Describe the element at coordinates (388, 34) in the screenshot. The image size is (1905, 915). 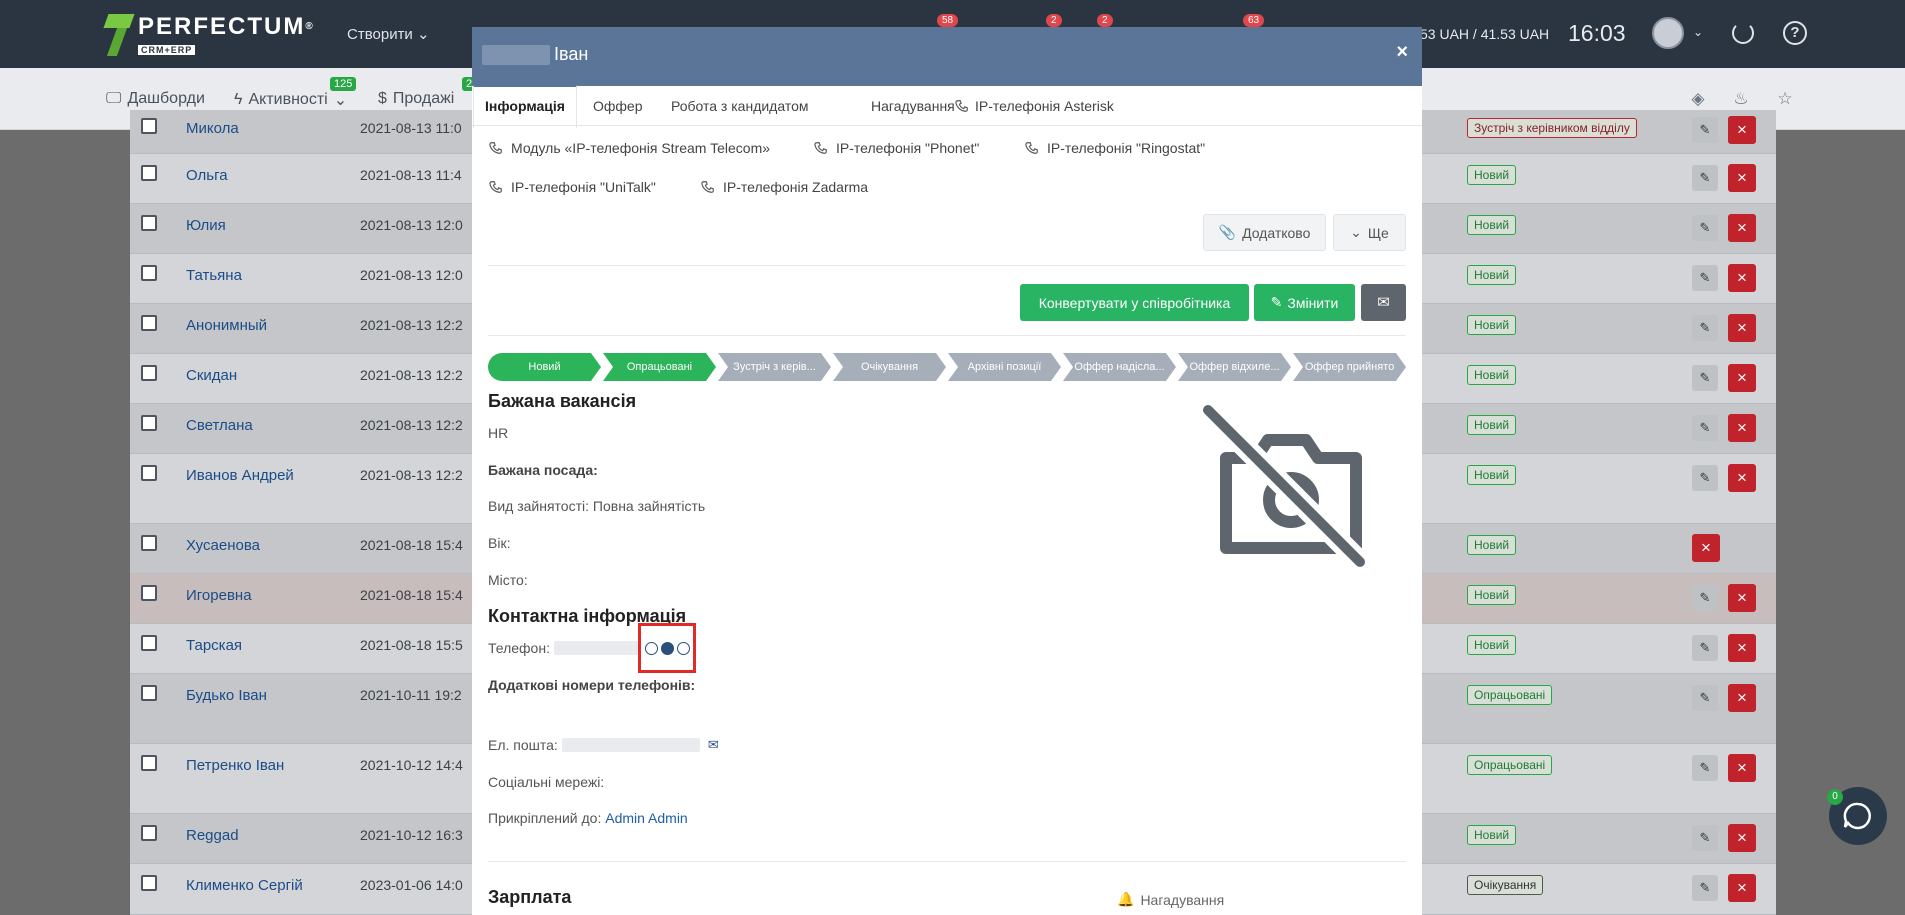
I see `create-menu: Створити ⌄` at that location.